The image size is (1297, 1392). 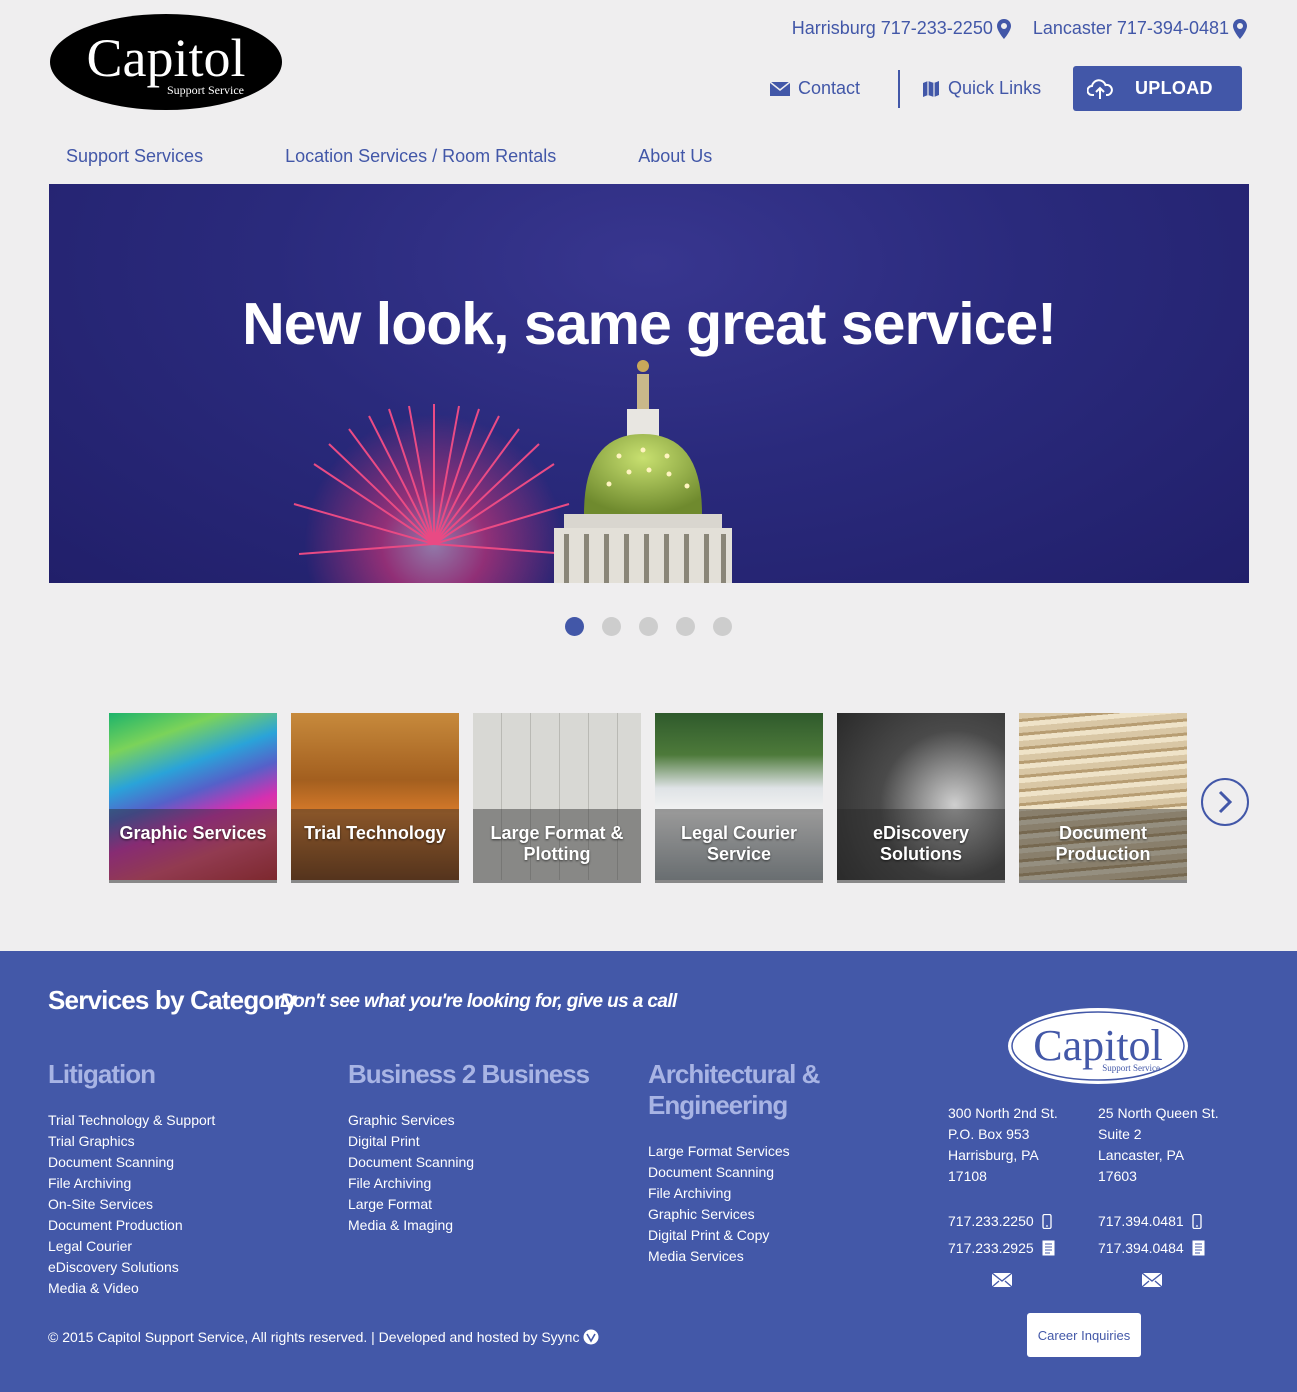 I want to click on contact-link: Contact, so click(x=815, y=88).